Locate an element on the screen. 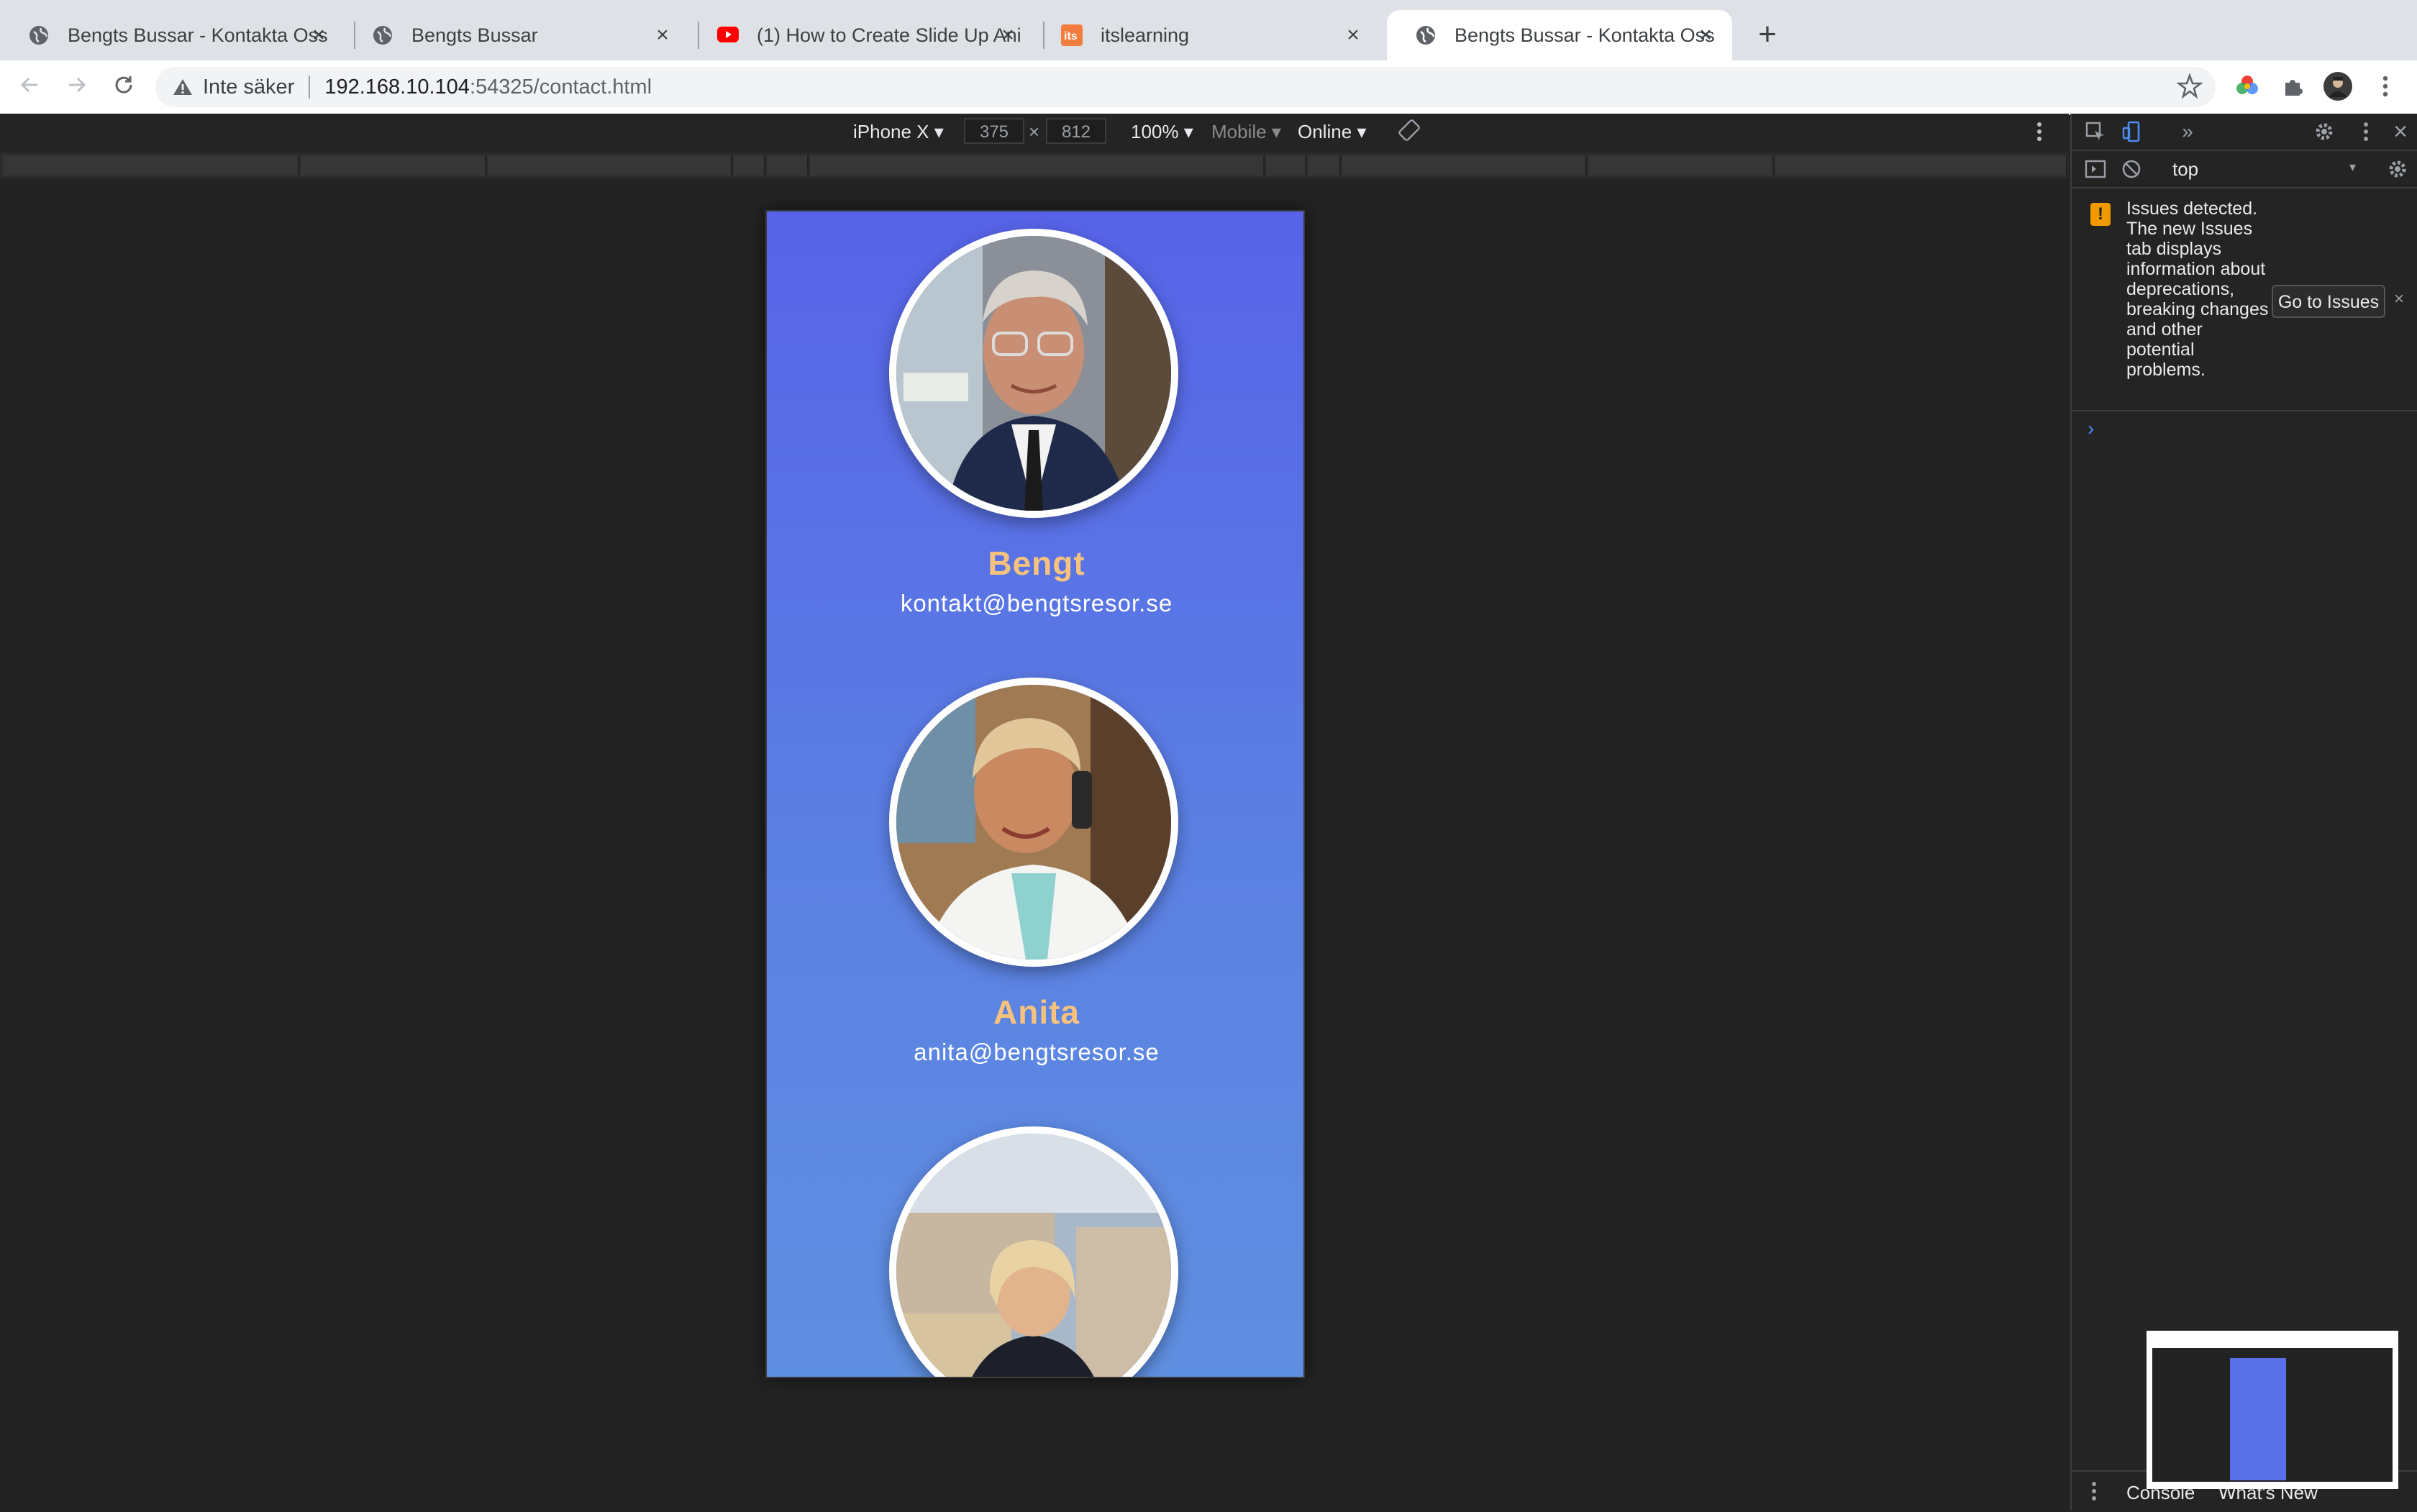 The height and width of the screenshot is (1512, 2417). device-toggle-icon is located at coordinates (2133, 131).